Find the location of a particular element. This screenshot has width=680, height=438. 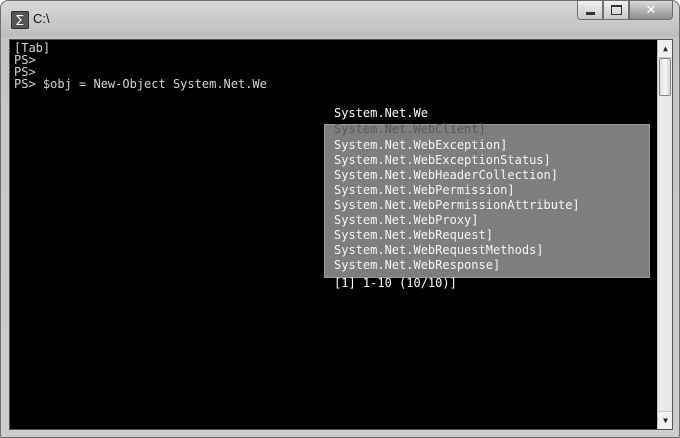

completion-item: System.Net.WebProxy] is located at coordinates (457, 220).